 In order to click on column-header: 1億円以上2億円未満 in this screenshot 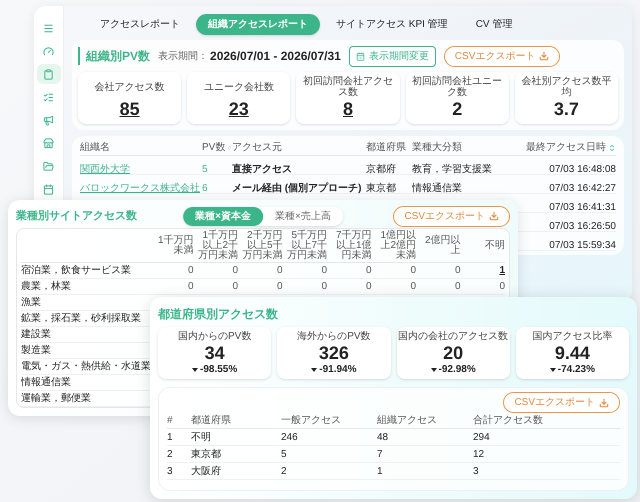, I will do `click(397, 245)`.